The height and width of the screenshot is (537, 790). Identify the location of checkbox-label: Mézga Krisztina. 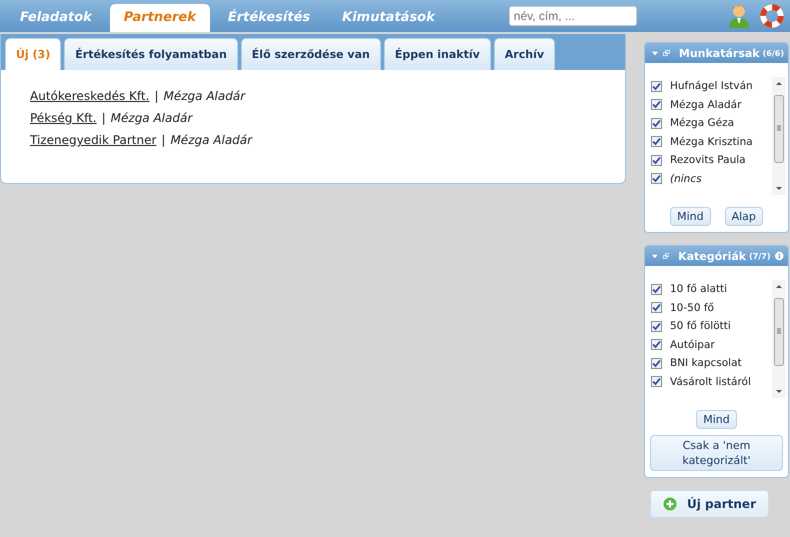
(711, 142).